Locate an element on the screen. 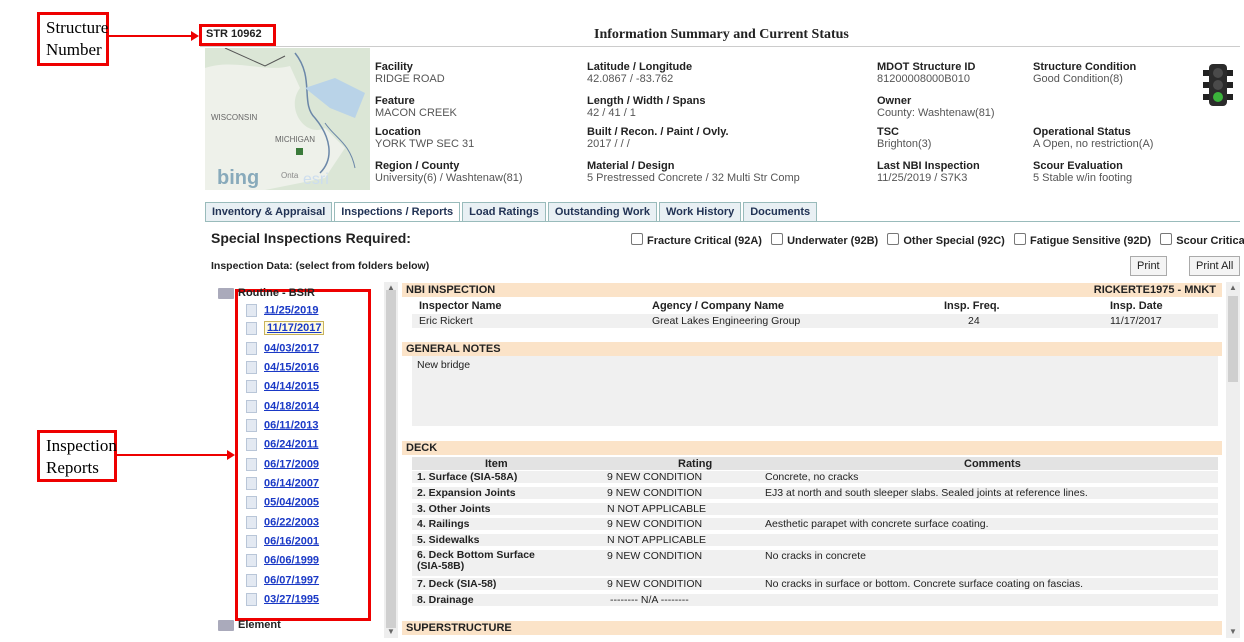  inspection-reports-highlight is located at coordinates (303, 455).